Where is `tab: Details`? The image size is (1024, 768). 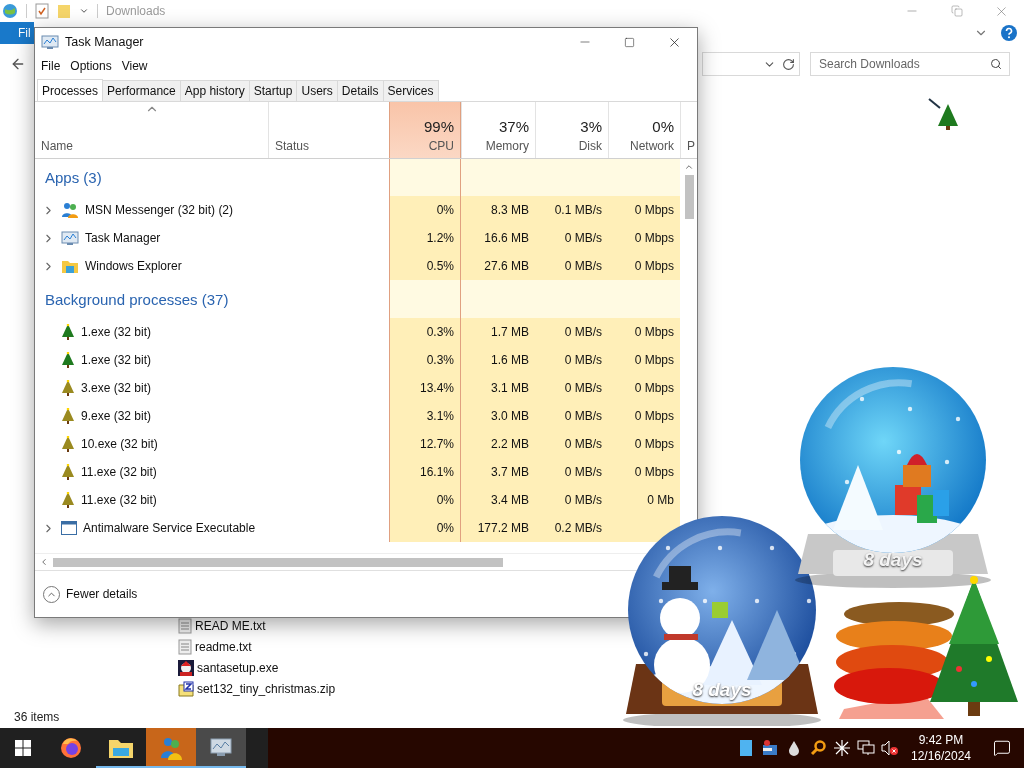
tab: Details is located at coordinates (360, 90).